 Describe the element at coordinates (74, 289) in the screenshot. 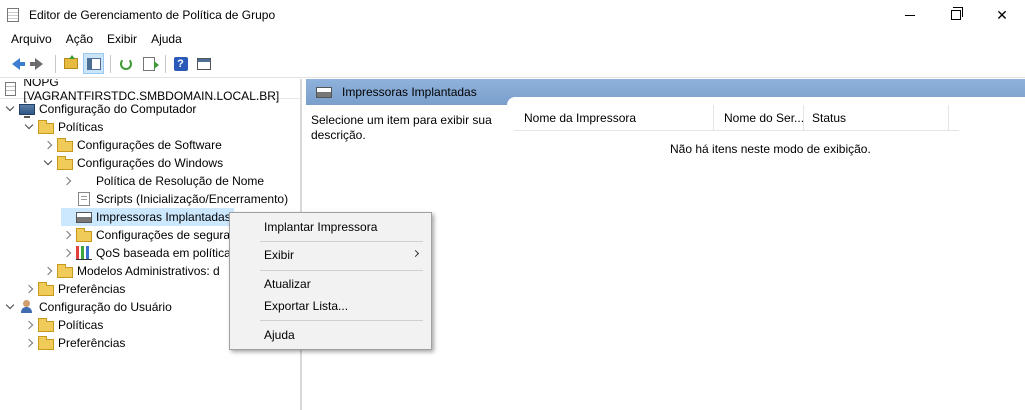

I see `tree-item-preferences: Preferências` at that location.